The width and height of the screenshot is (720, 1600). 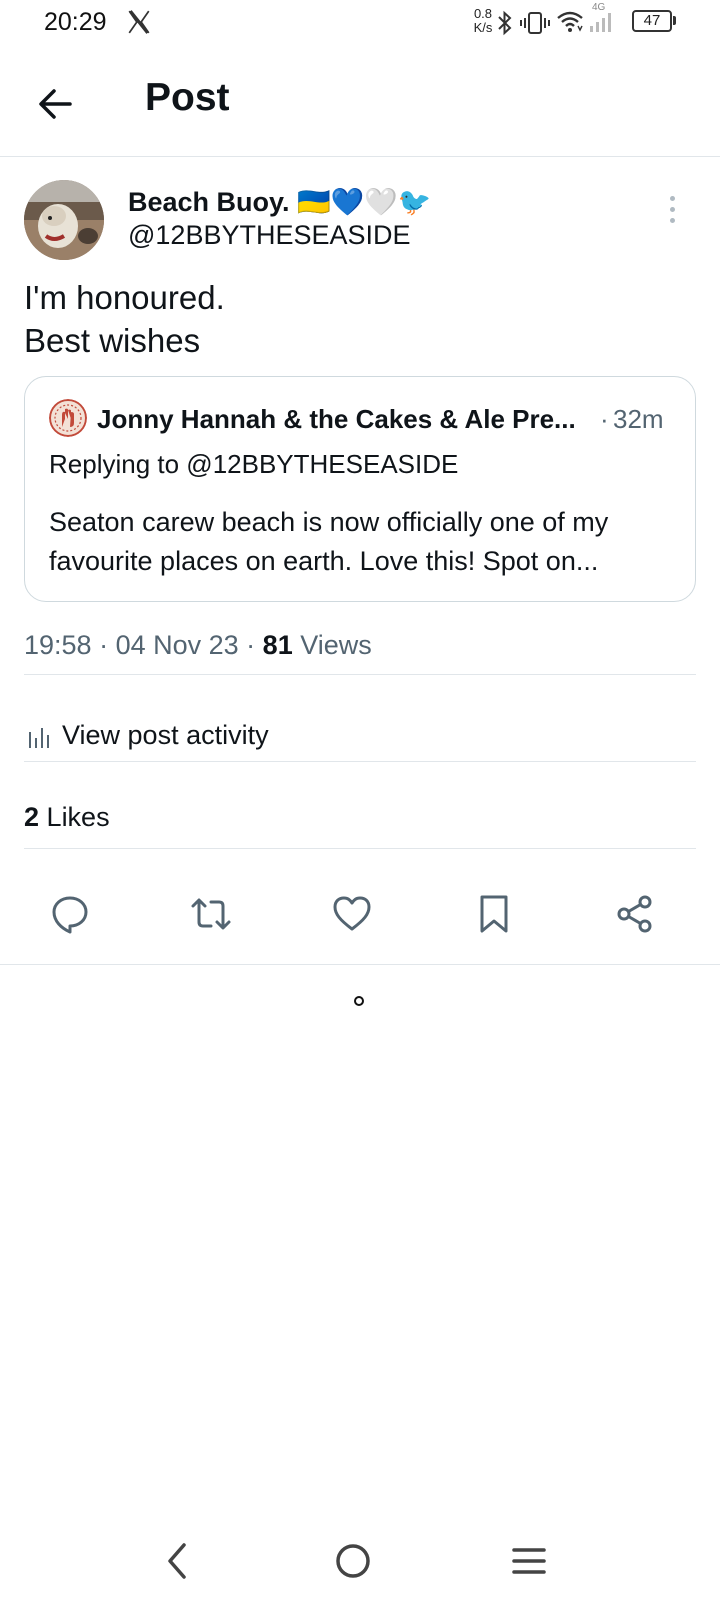 I want to click on post-text-line: Best wishes, so click(x=112, y=340).